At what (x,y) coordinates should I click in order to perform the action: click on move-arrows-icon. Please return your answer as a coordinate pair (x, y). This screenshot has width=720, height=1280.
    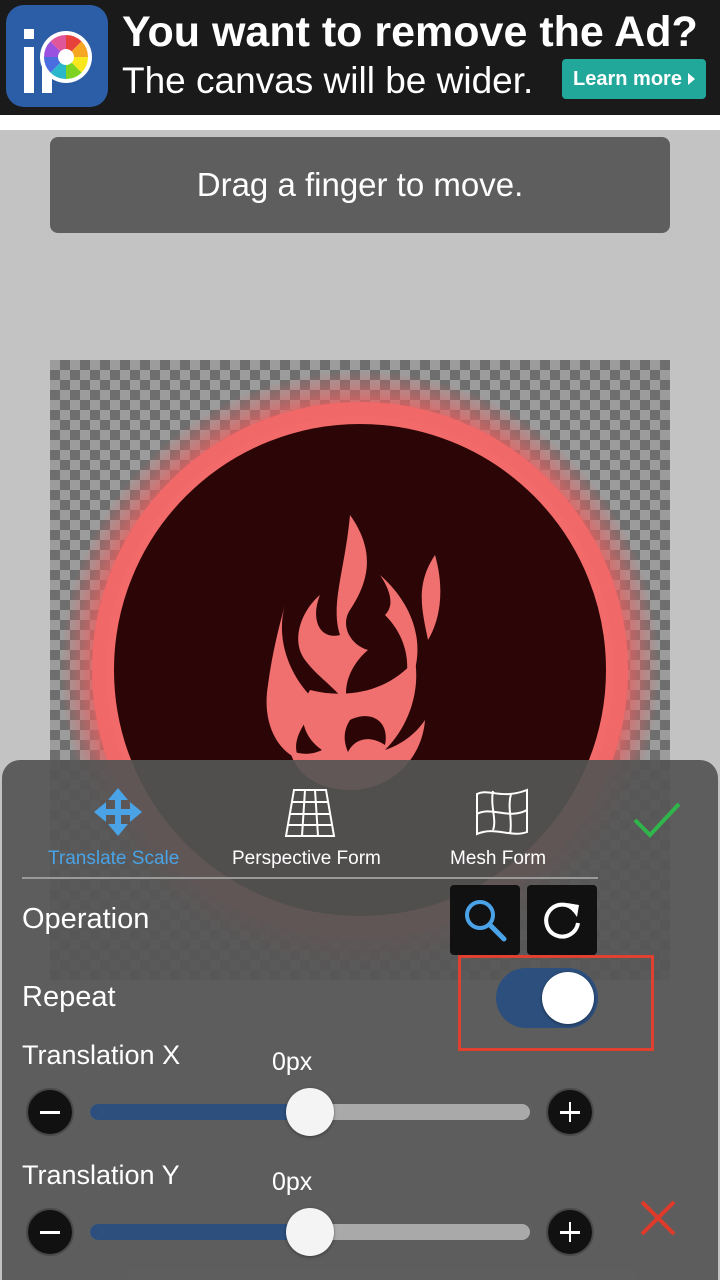
    Looking at the image, I should click on (118, 814).